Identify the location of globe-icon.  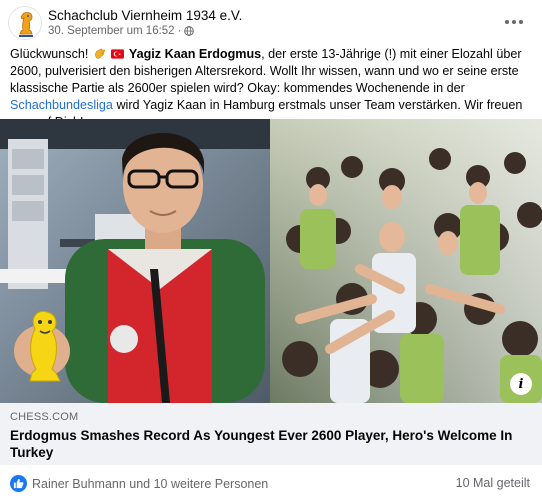
(189, 31).